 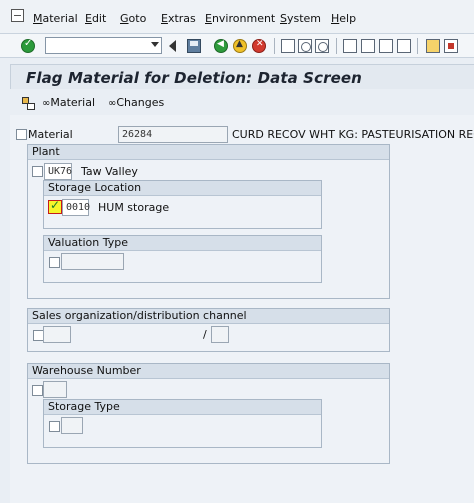 I want to click on plant-checkbox, so click(x=37, y=171).